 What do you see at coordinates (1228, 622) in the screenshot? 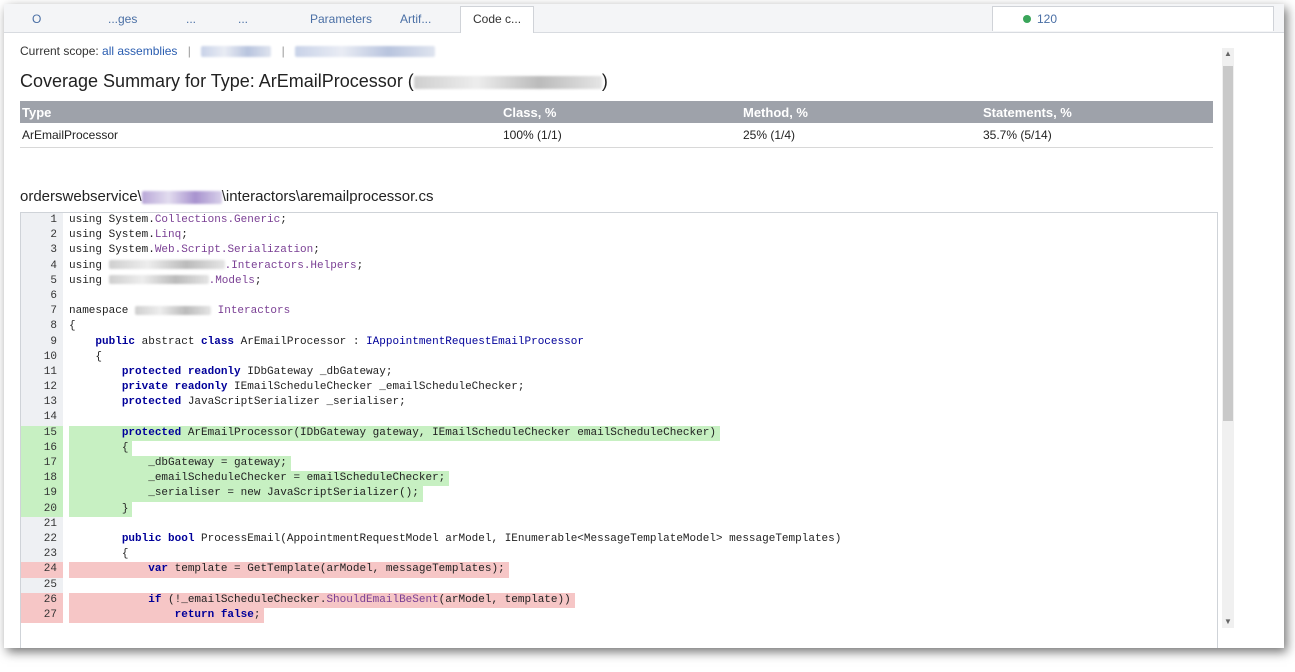
I see `scroll-down-icon: ▼` at bounding box center [1228, 622].